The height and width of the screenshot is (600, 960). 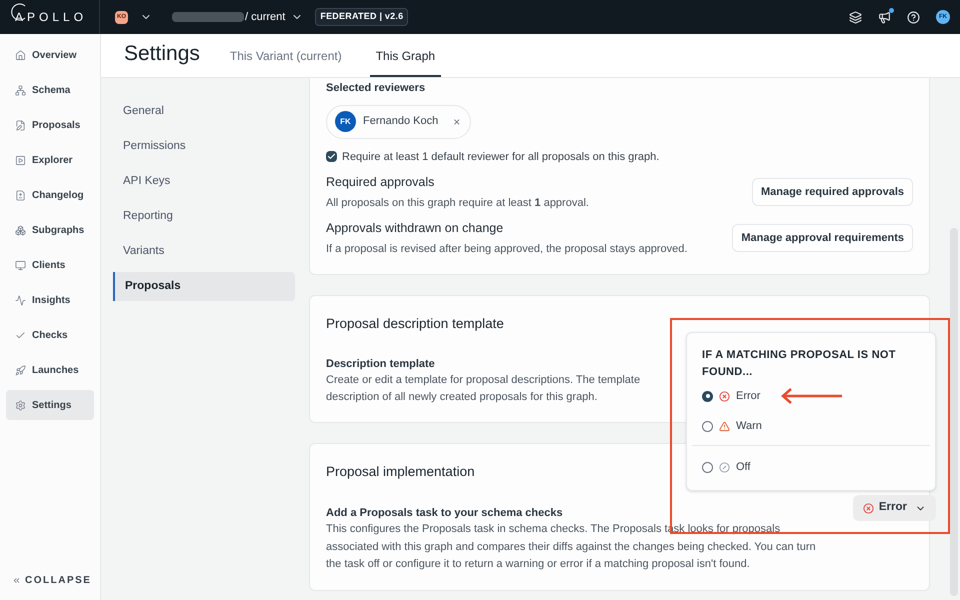 I want to click on play-square-icon, so click(x=20, y=160).